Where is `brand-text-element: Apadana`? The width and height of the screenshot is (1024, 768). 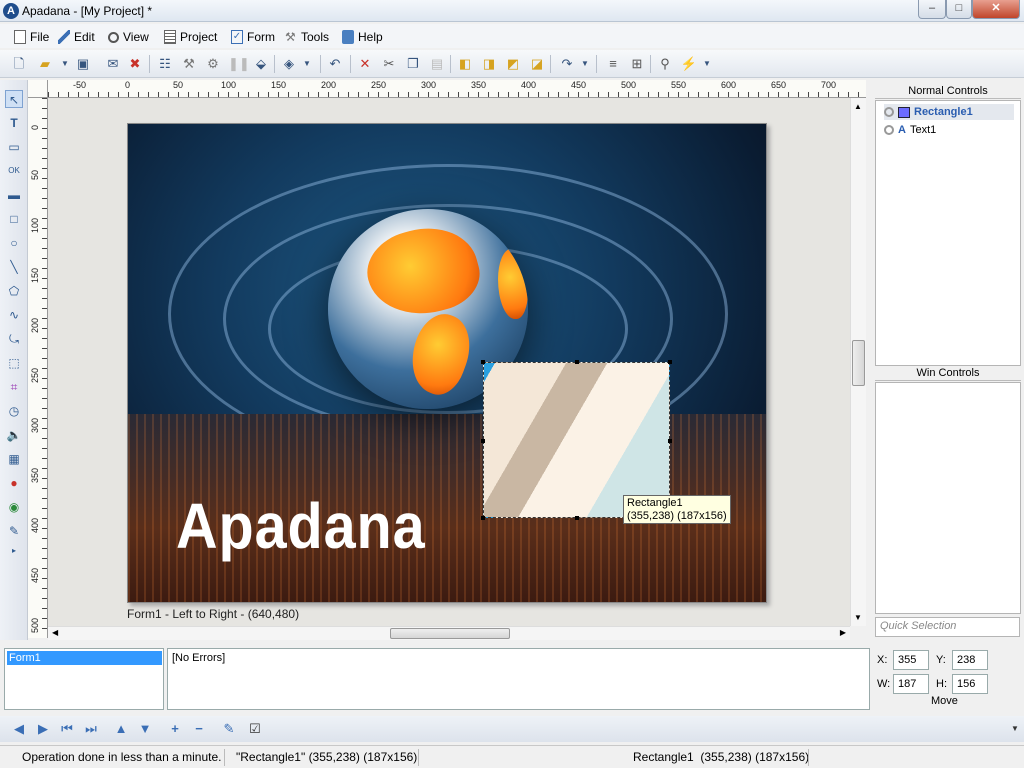
brand-text-element: Apadana is located at coordinates (301, 526).